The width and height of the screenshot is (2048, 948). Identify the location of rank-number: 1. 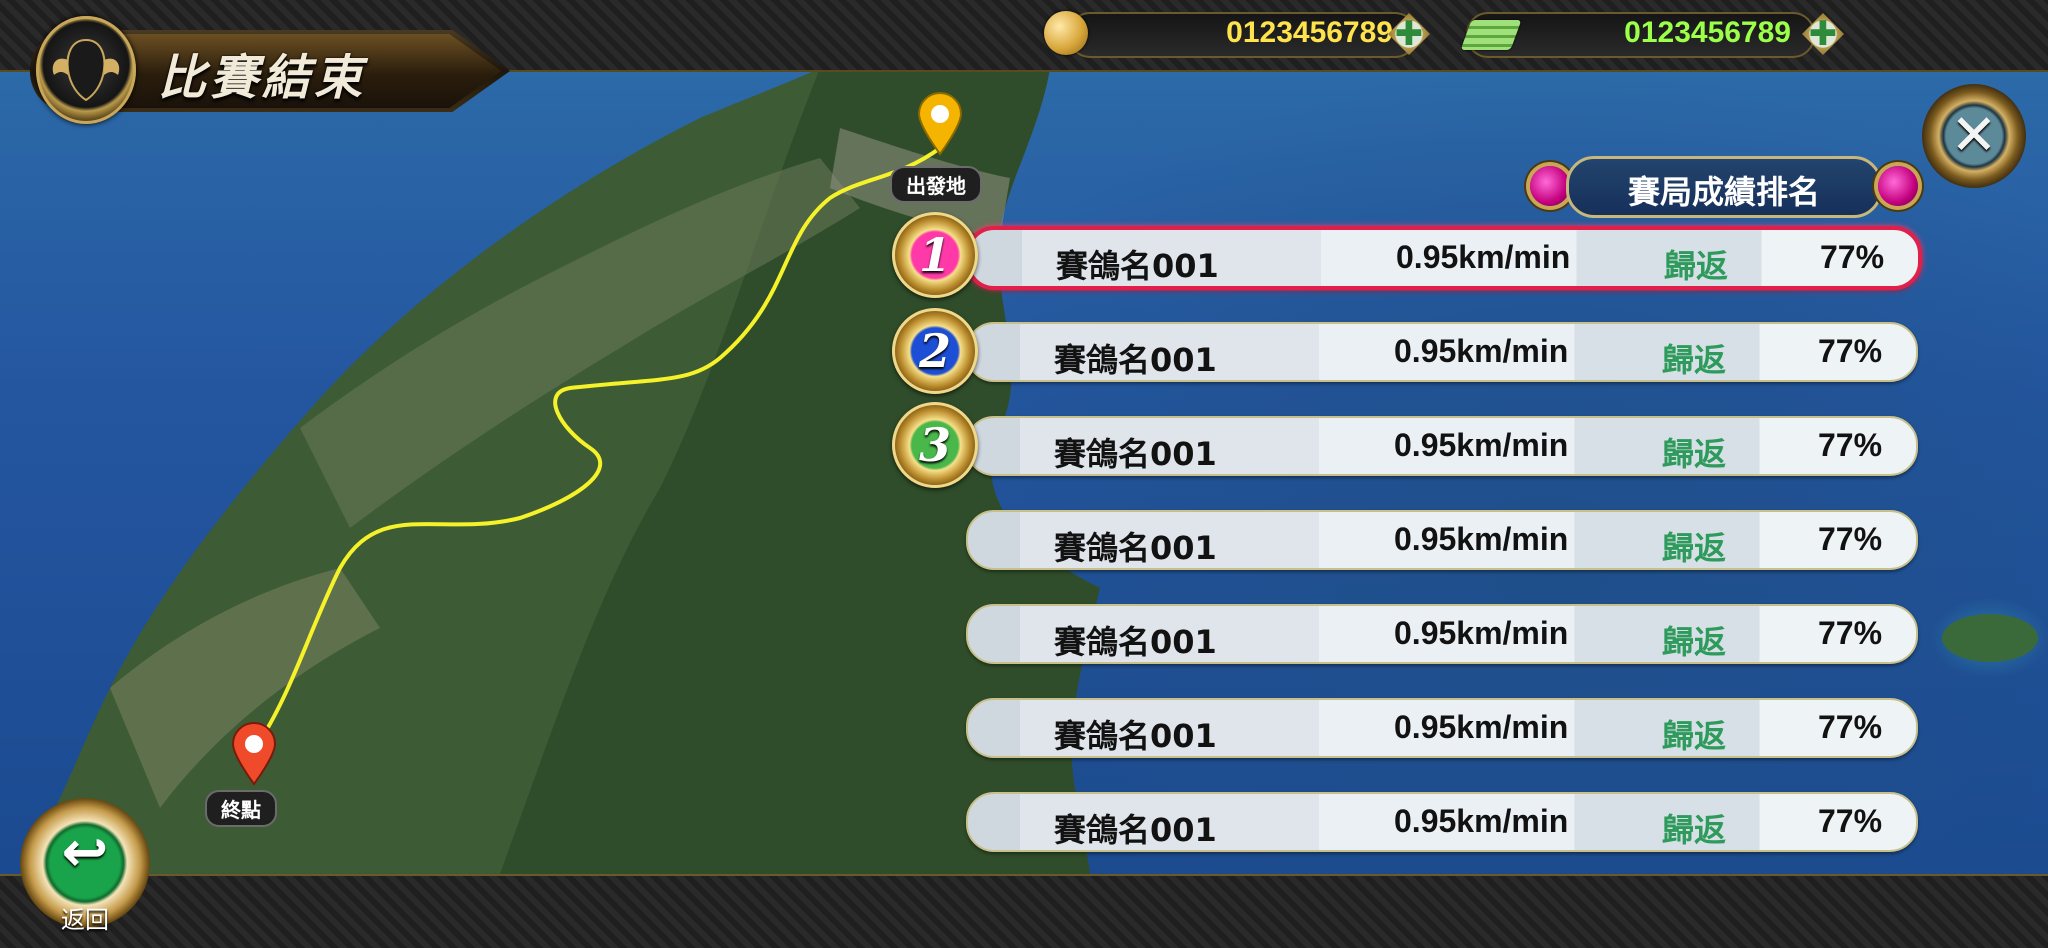
(934, 255).